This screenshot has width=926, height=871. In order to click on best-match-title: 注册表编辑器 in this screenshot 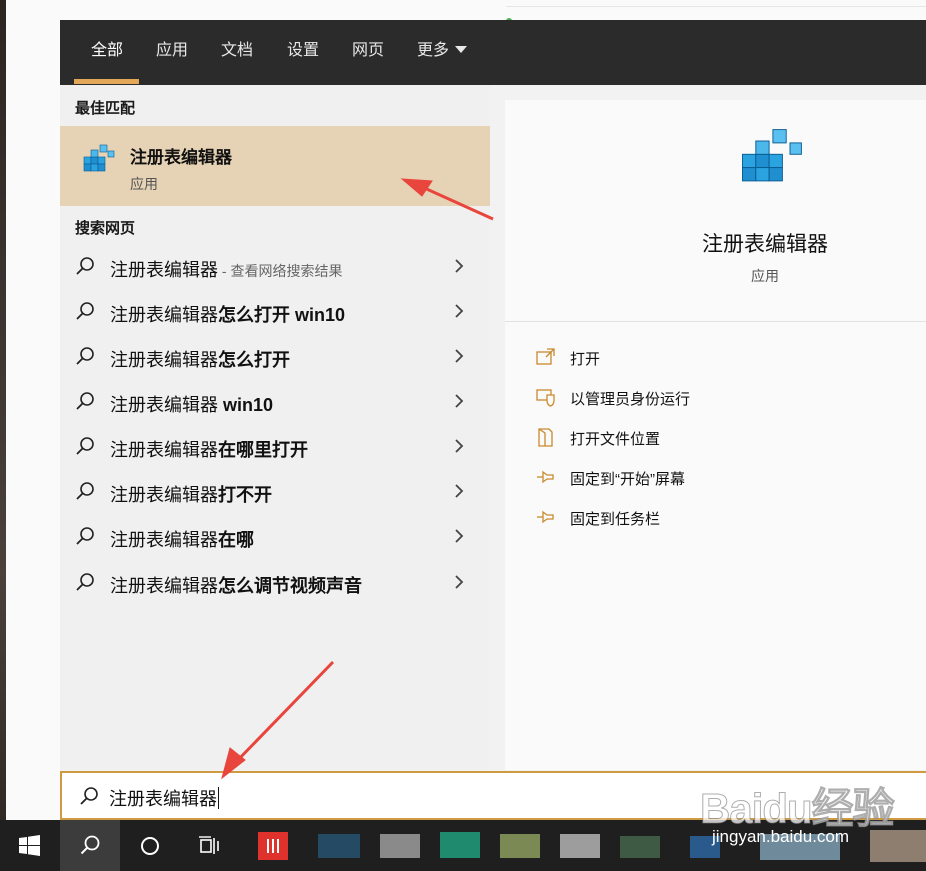, I will do `click(181, 157)`.